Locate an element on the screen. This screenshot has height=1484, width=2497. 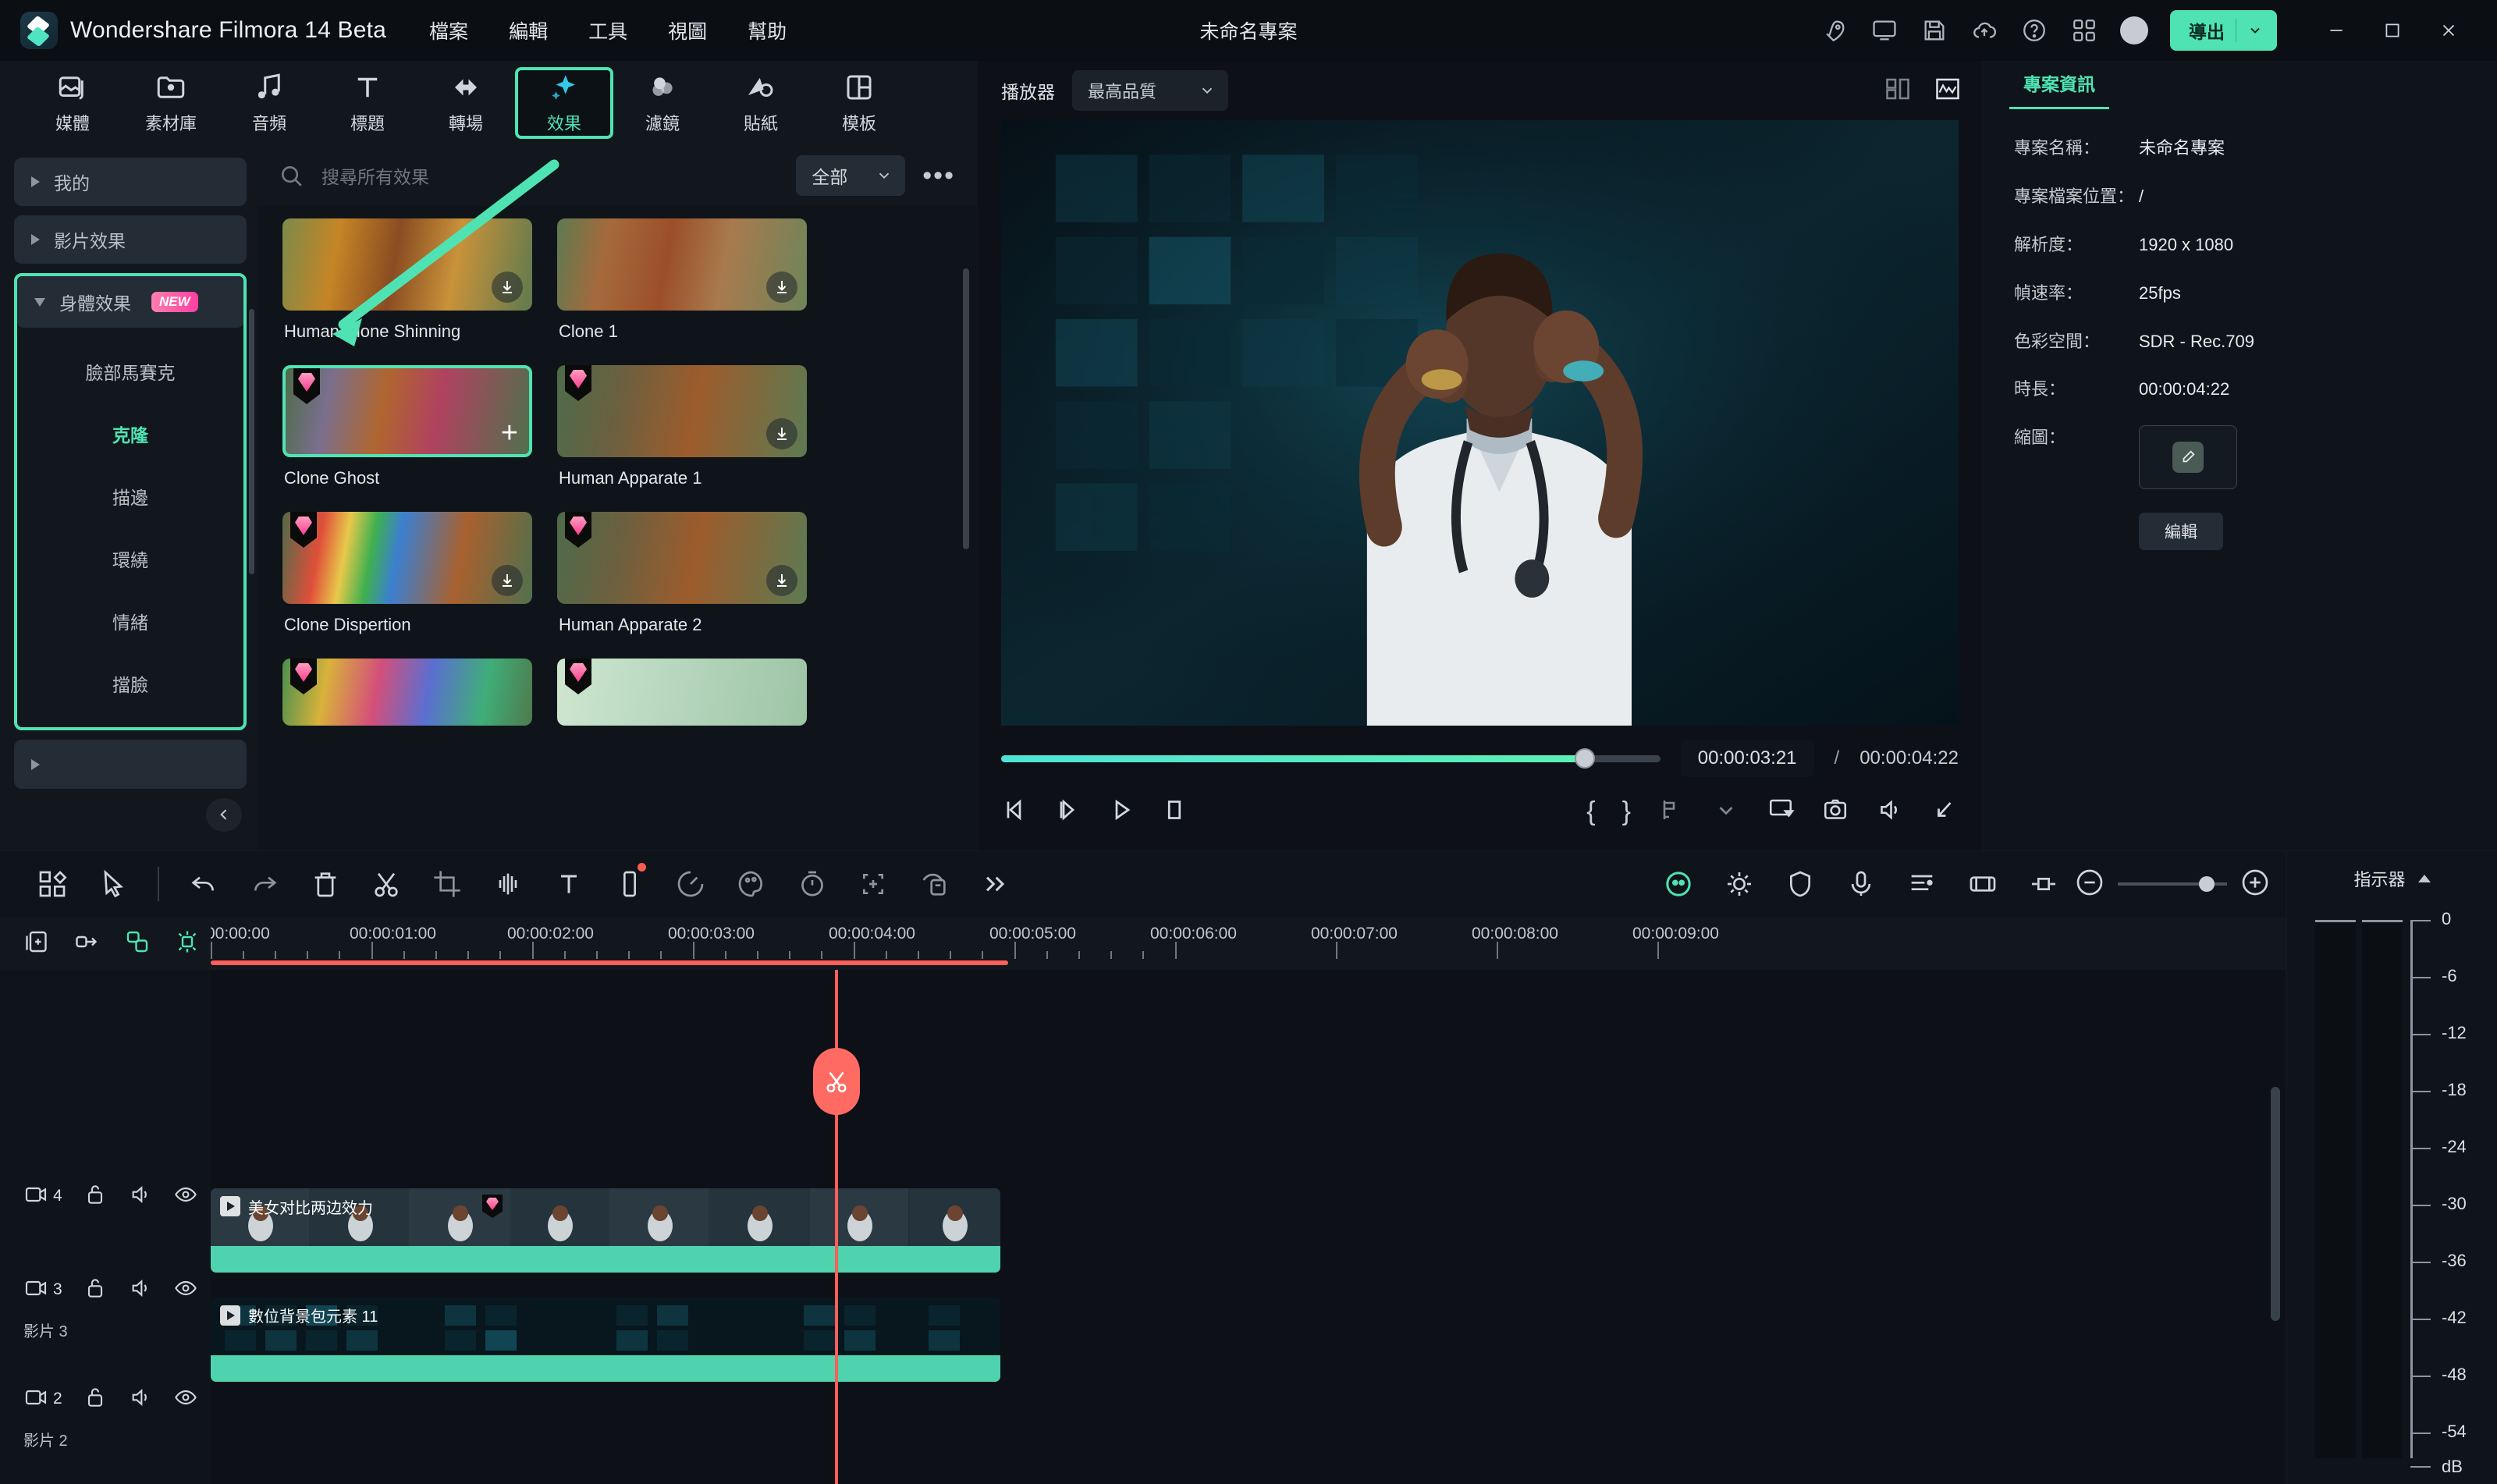
tab-project-info: 專案資訊 is located at coordinates (2059, 89).